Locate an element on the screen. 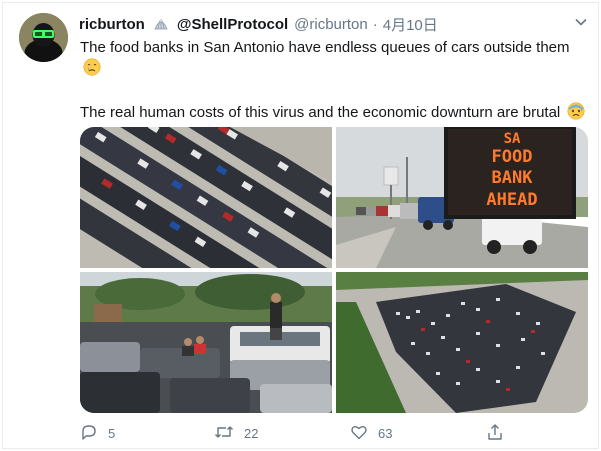 The width and height of the screenshot is (601, 451). reply-count: 5 is located at coordinates (112, 433).